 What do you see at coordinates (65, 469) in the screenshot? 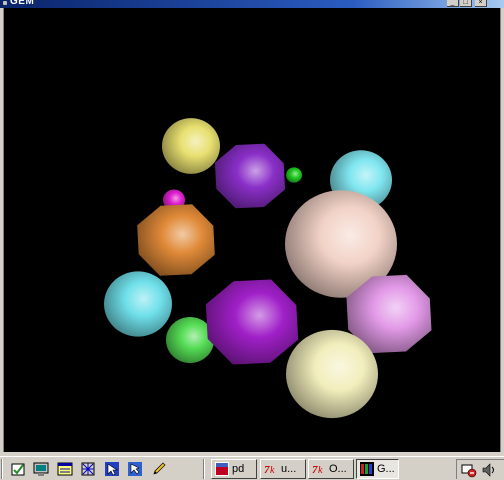
I see `calendar-icon` at bounding box center [65, 469].